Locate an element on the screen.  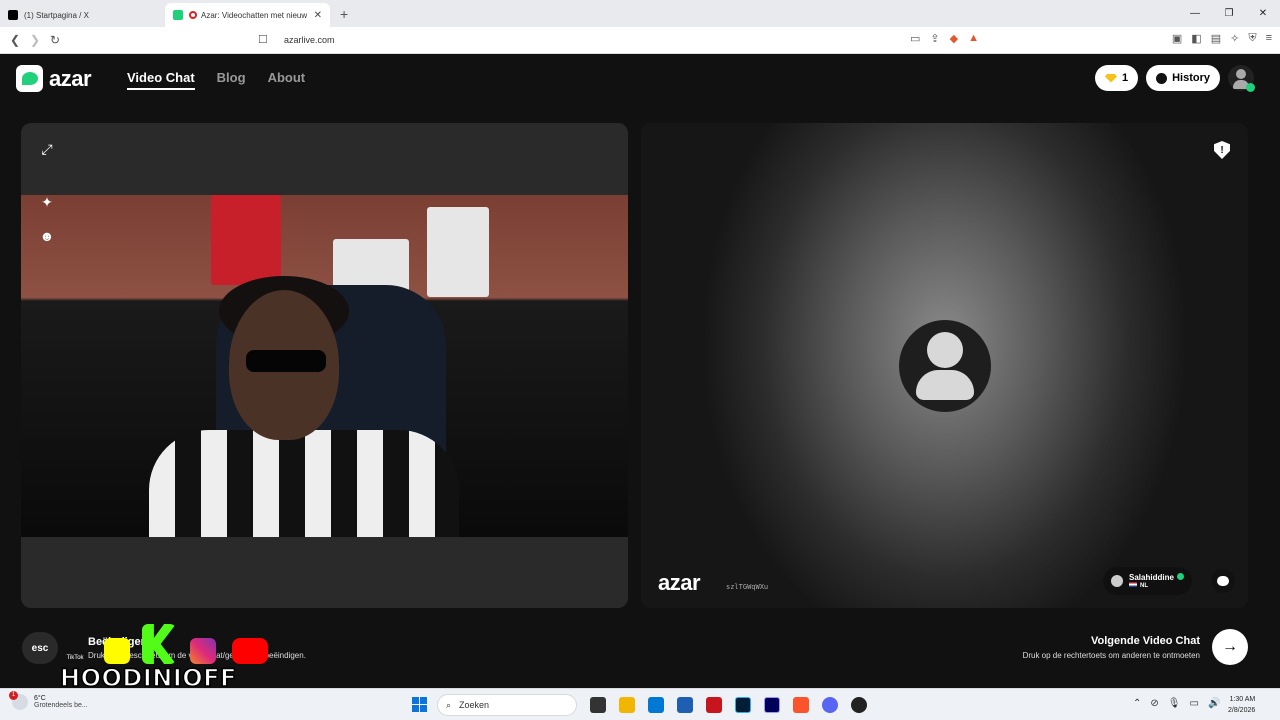
gem-count: 1 is located at coordinates (1125, 78).